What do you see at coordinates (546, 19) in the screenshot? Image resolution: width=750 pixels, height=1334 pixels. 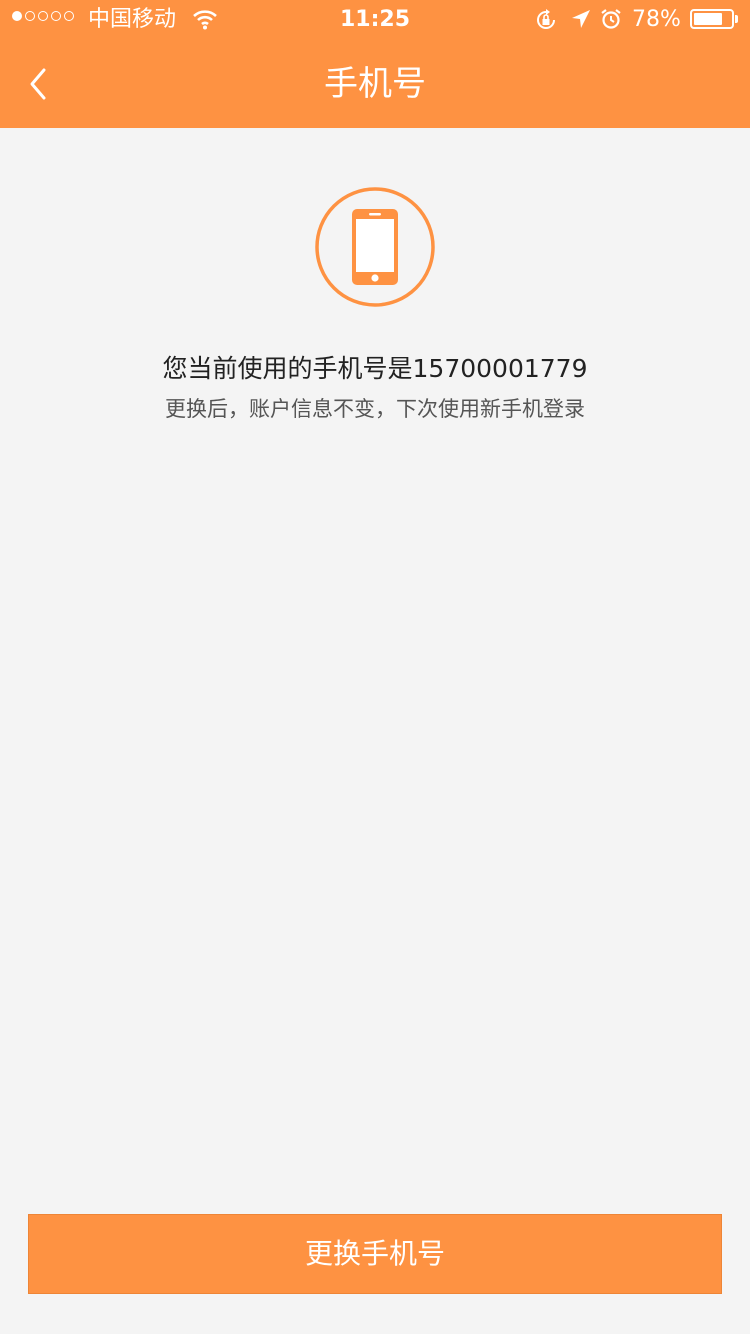 I see `rotation-lock-icon` at bounding box center [546, 19].